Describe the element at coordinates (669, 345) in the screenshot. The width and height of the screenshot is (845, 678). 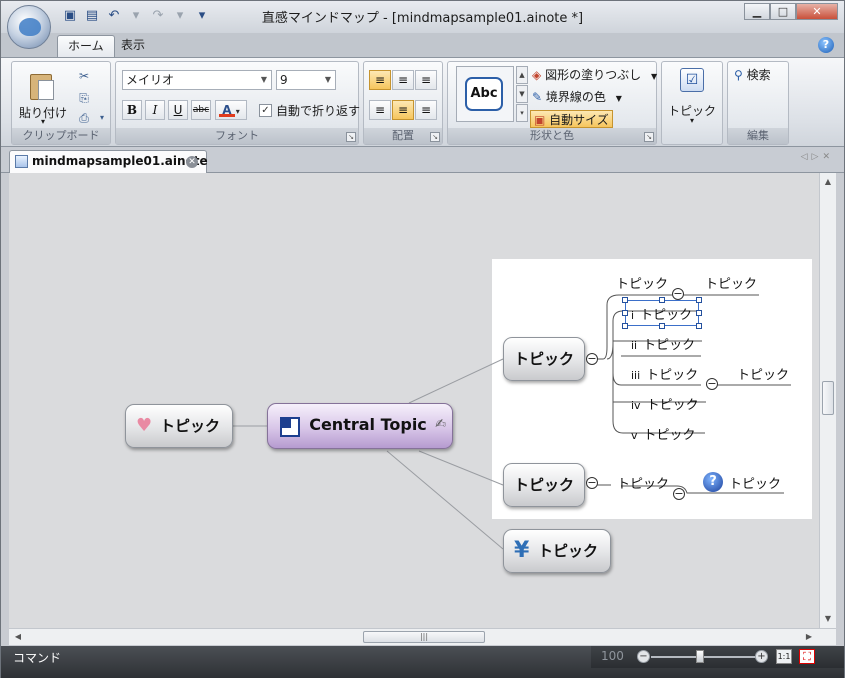
I see `subtopic-ii-label: トピック` at that location.